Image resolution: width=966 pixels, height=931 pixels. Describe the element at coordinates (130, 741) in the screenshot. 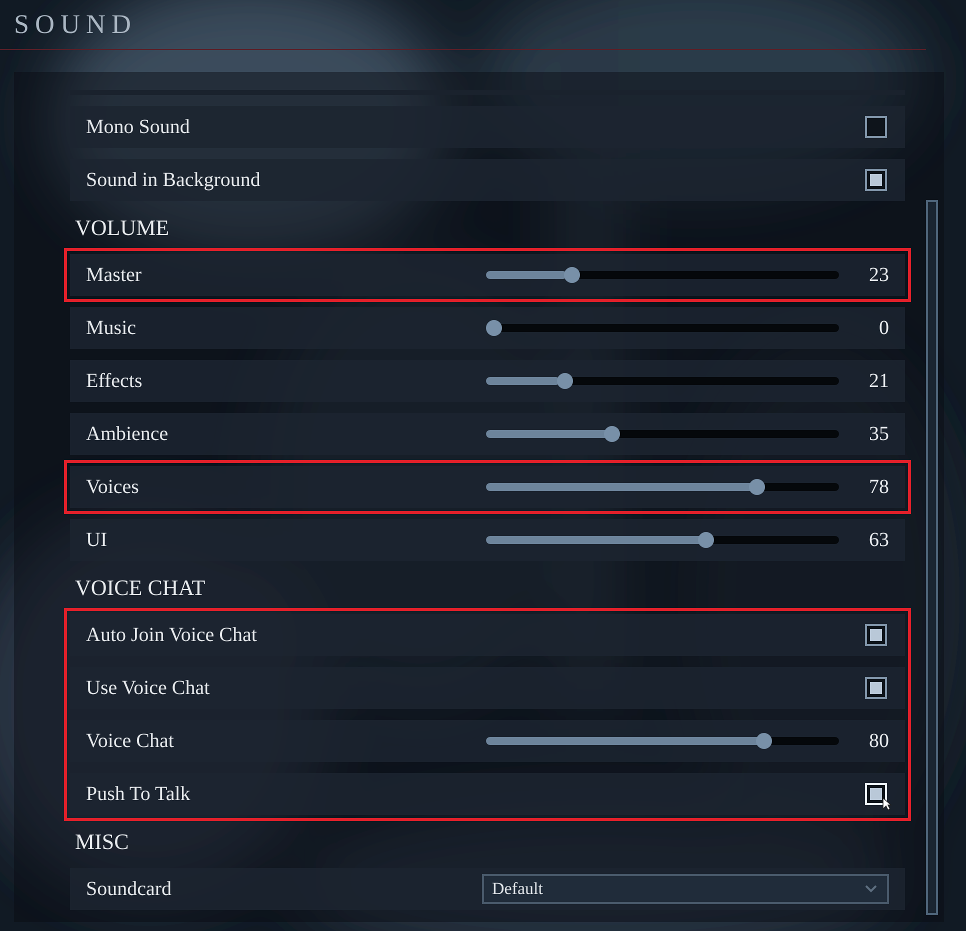

I see `setting-label: Voice Chat` at that location.